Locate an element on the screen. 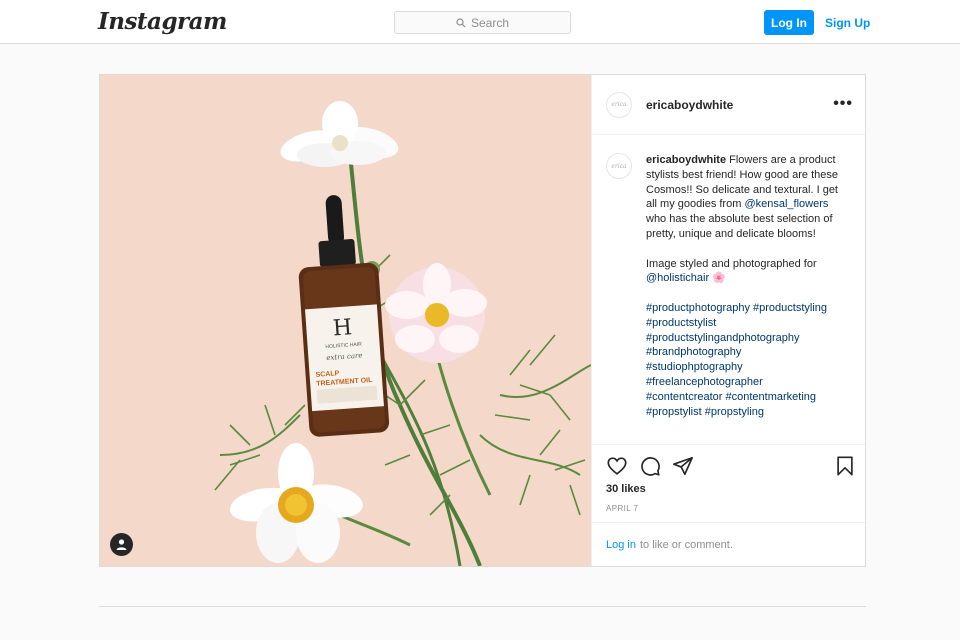 Image resolution: width=960 pixels, height=640 pixels. post-header: erica ericaboydwhite ••• is located at coordinates (728, 105).